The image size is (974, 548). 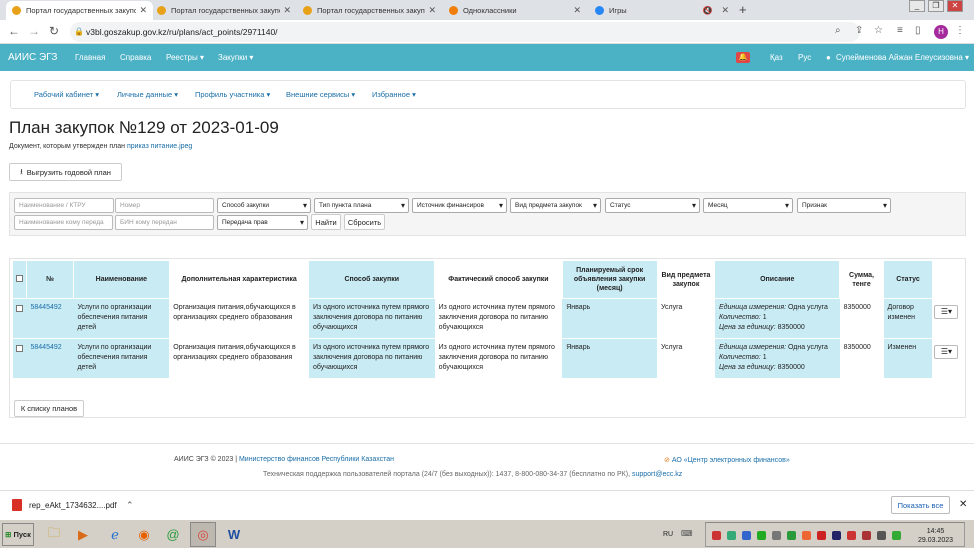 I want to click on nav-home: Главная, so click(x=90, y=57).